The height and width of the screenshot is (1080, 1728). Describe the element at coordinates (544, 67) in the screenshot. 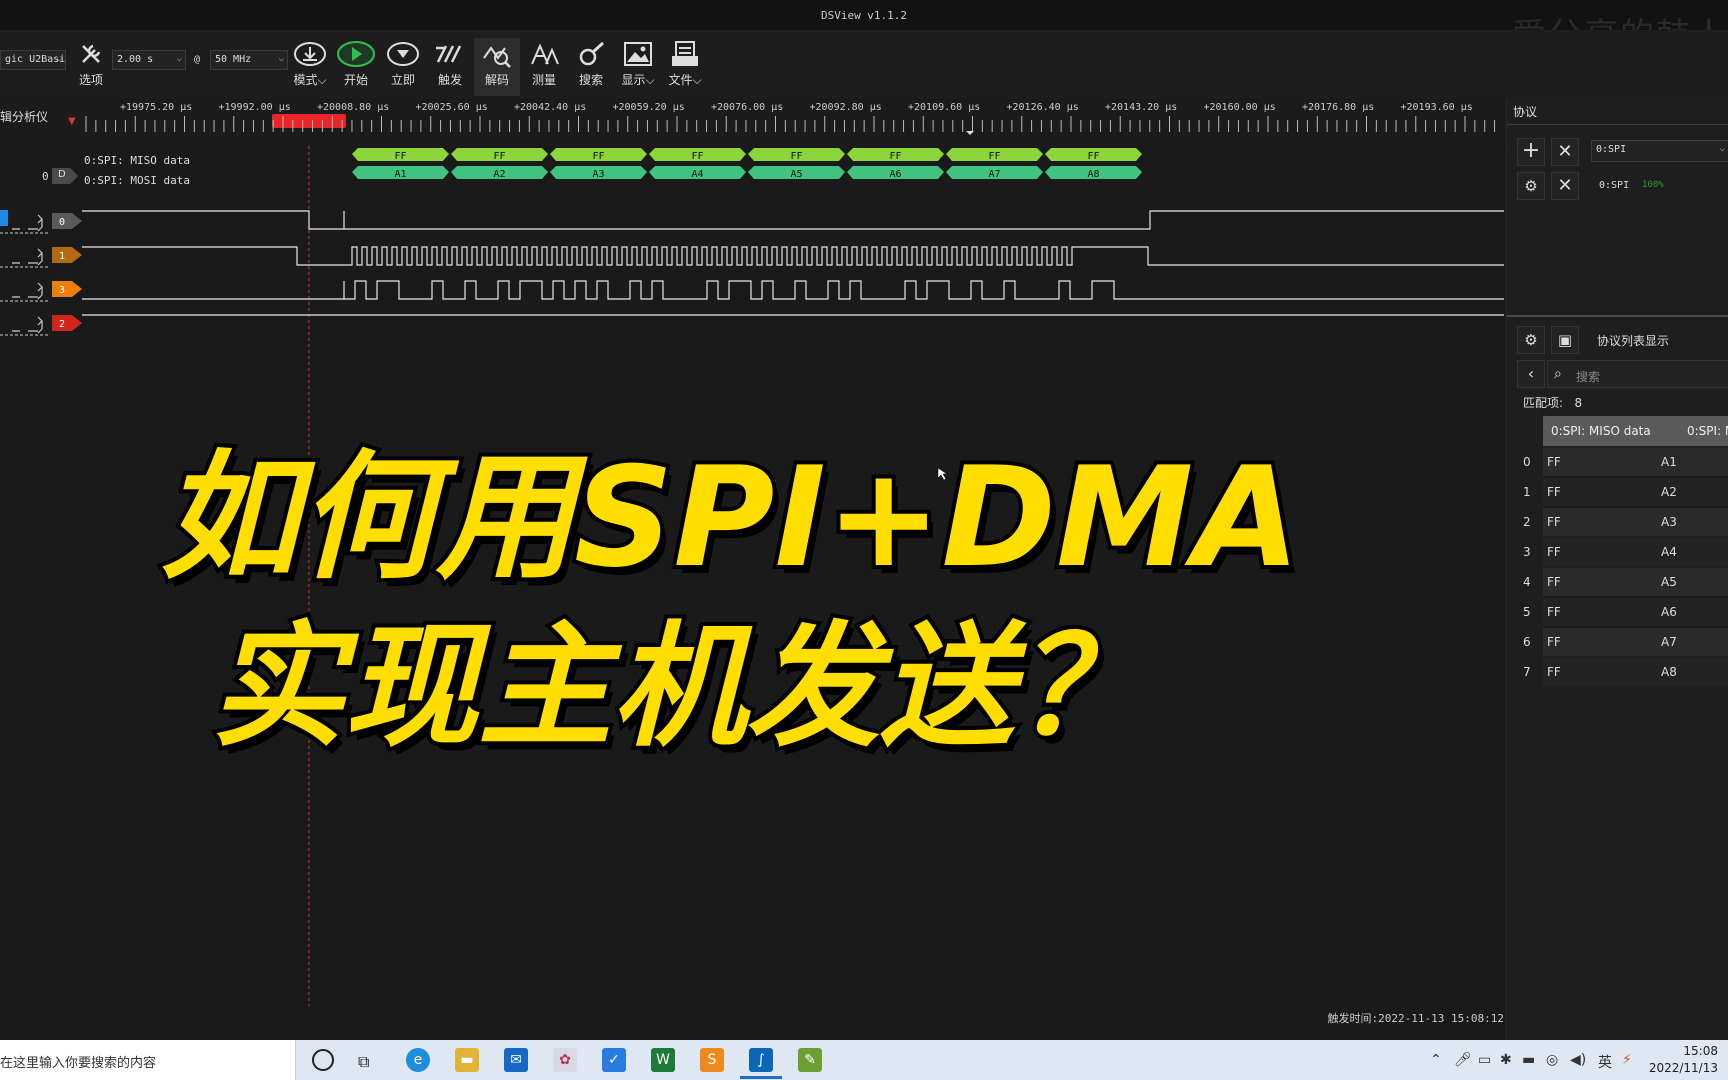

I see `measure-button: 测量` at that location.